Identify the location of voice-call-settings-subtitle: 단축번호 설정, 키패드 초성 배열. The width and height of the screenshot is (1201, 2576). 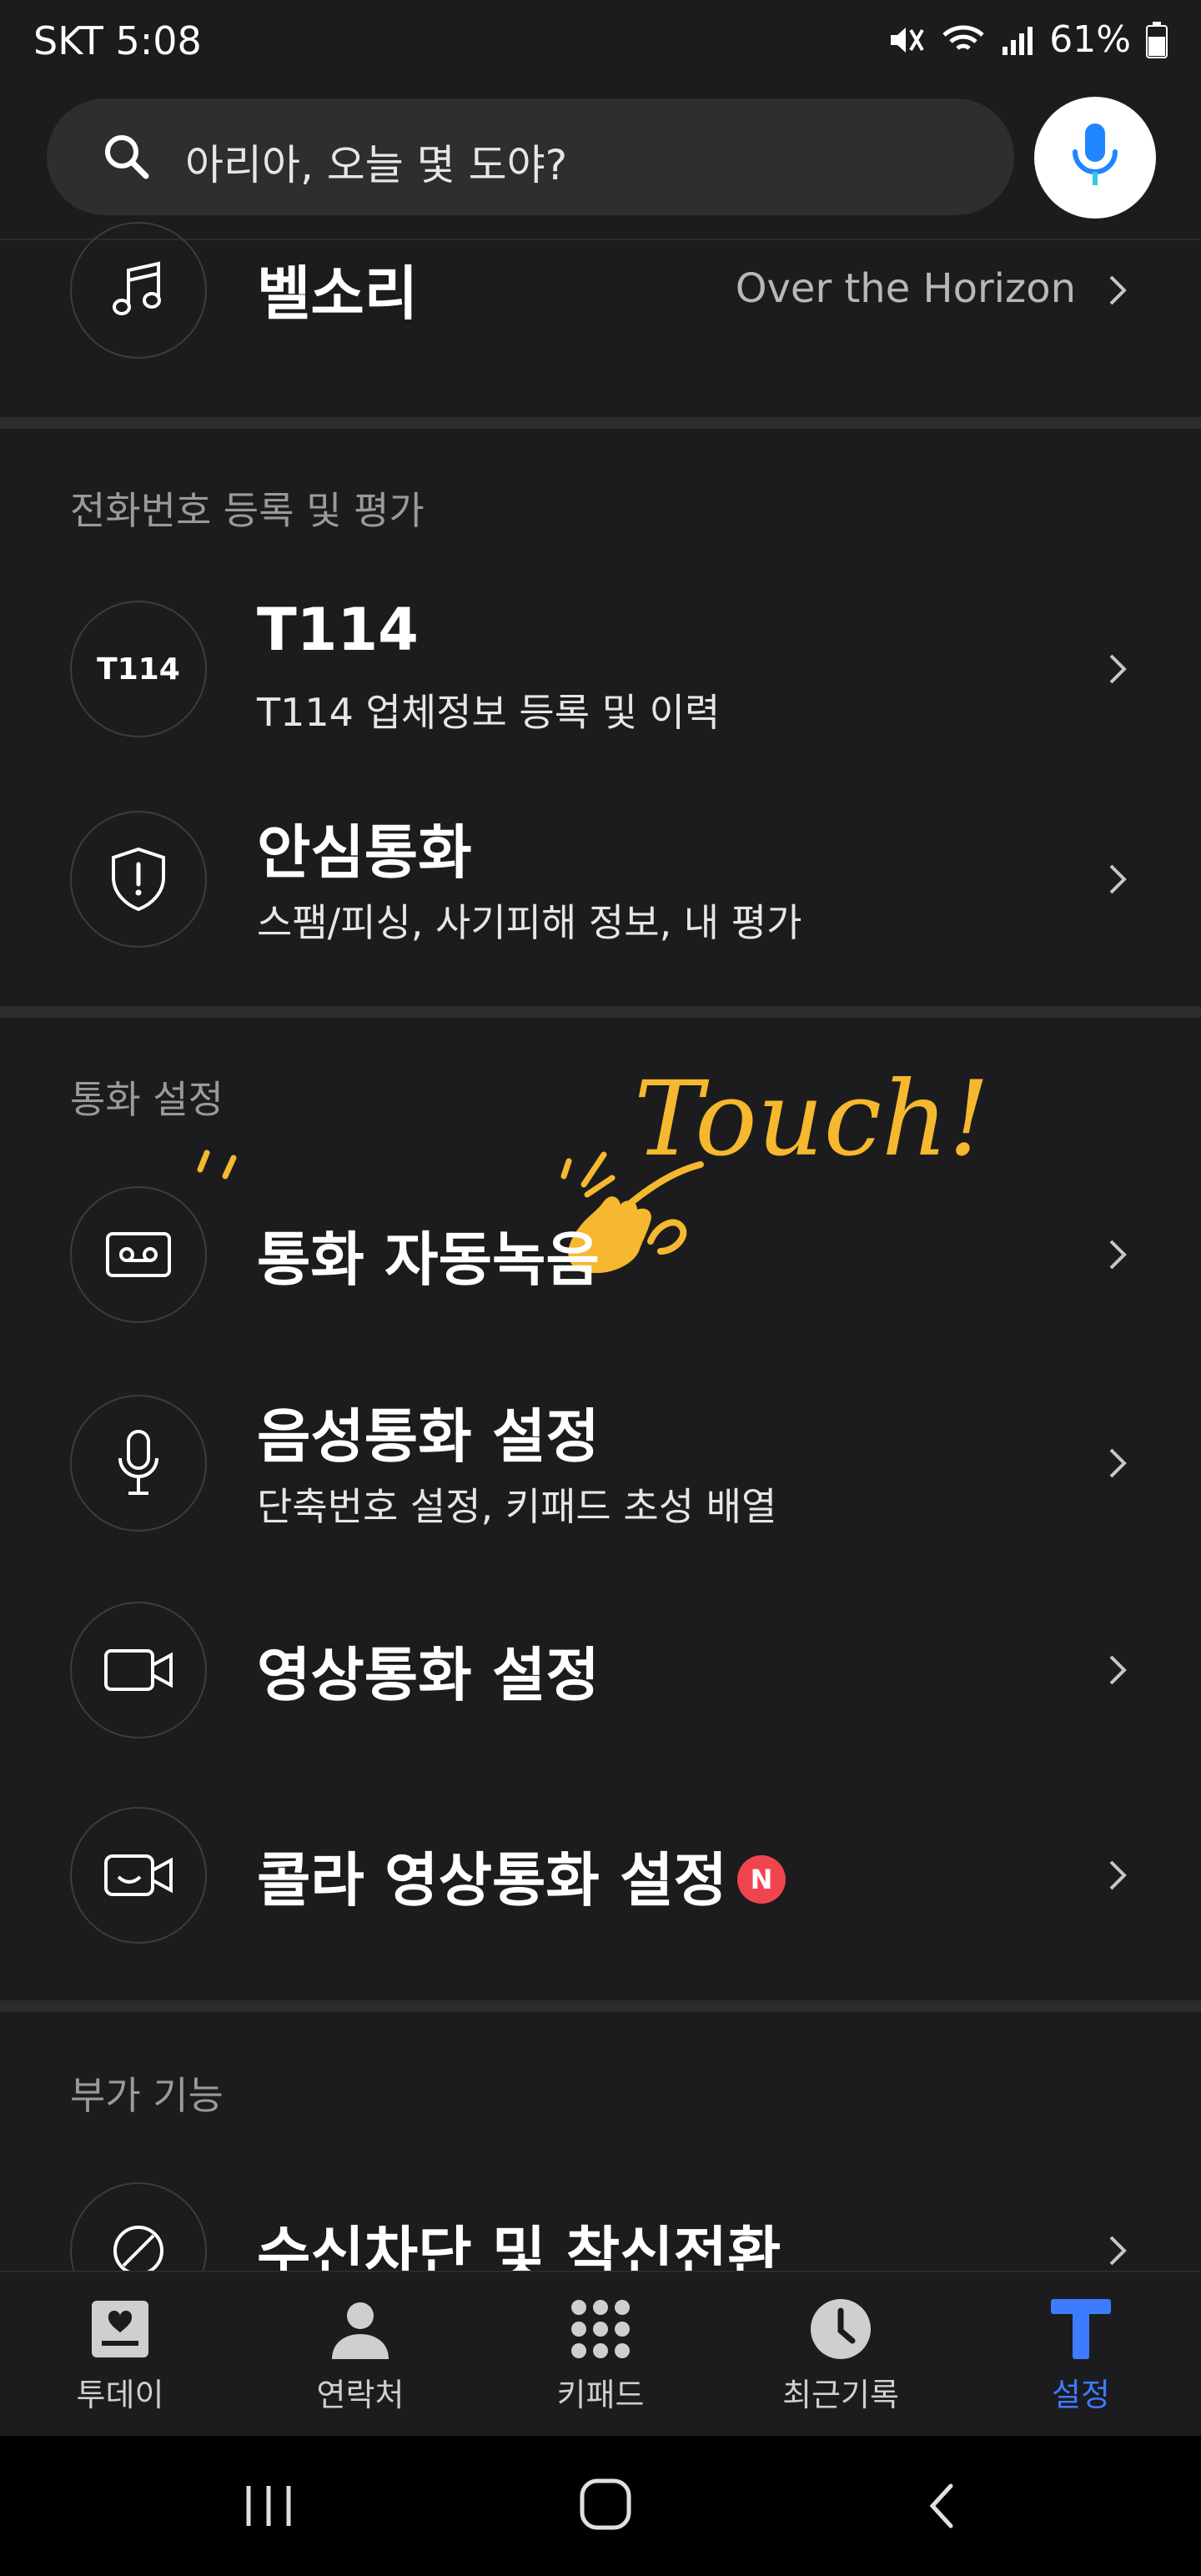
(517, 1506).